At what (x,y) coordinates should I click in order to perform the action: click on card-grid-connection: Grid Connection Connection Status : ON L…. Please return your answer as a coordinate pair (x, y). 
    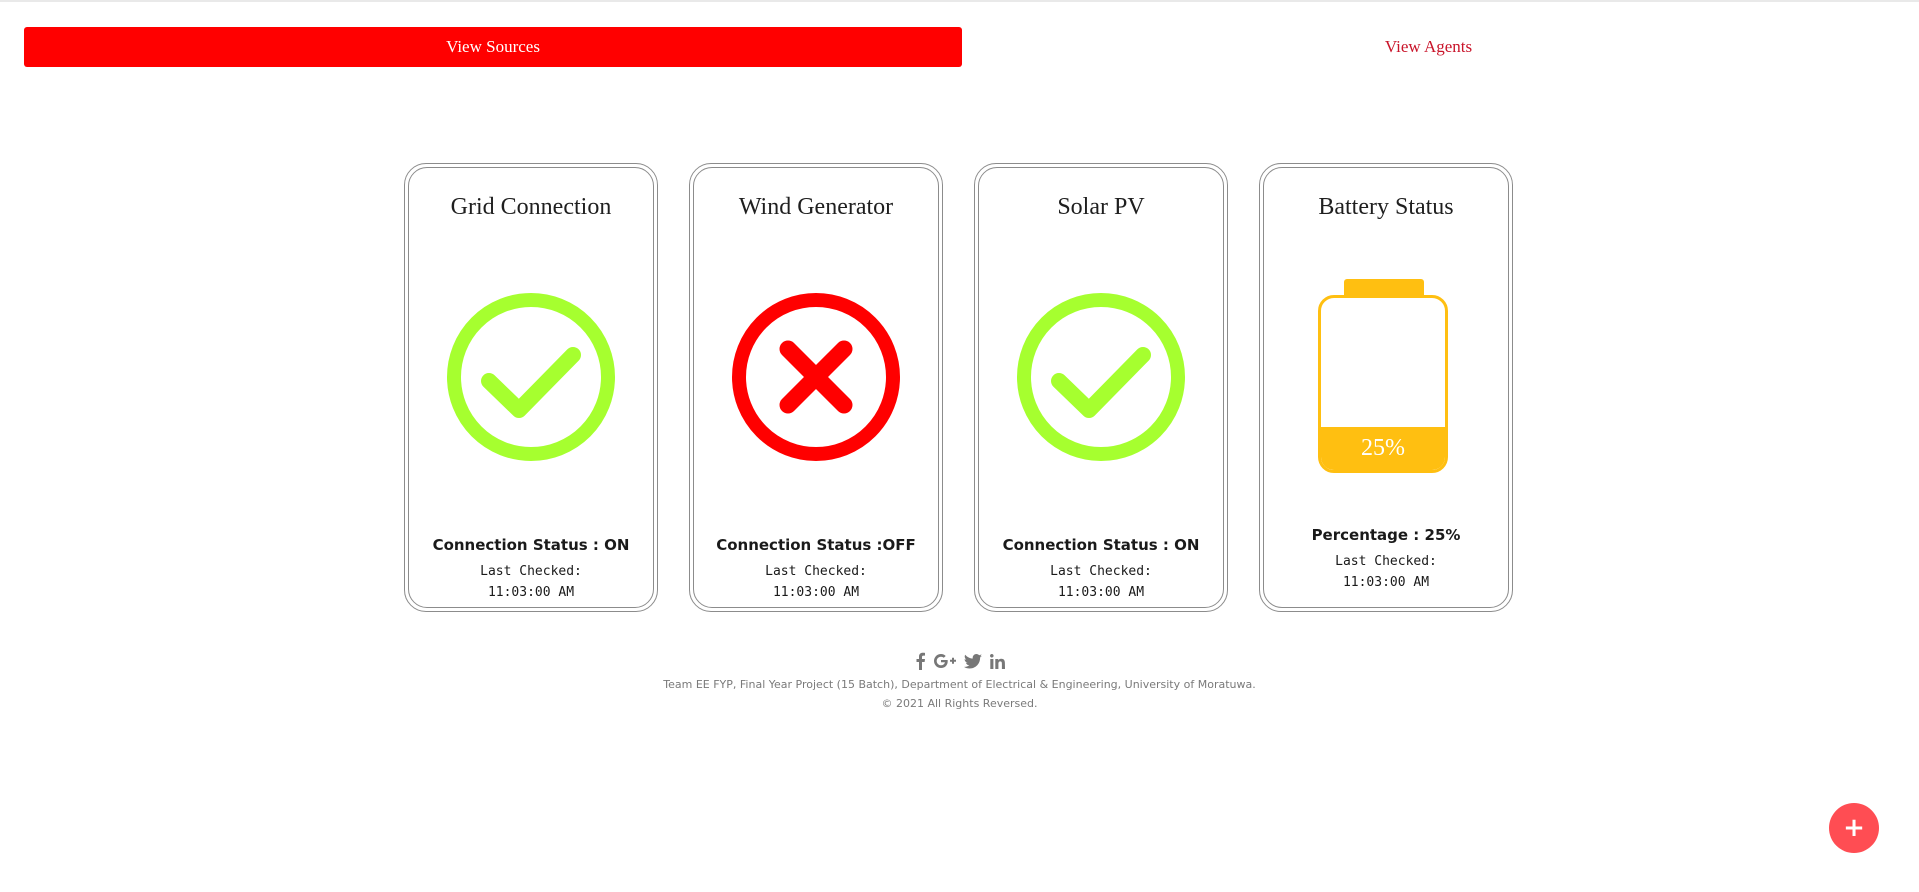
    Looking at the image, I should click on (531, 387).